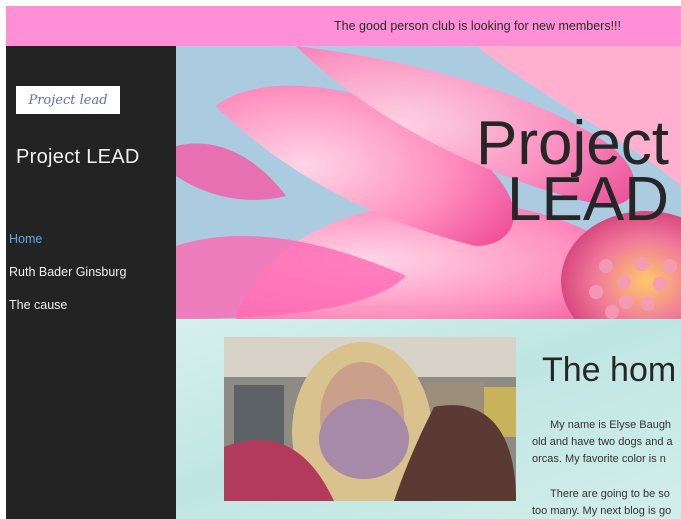 The image size is (681, 519). What do you see at coordinates (370, 419) in the screenshot?
I see `profile-photo` at bounding box center [370, 419].